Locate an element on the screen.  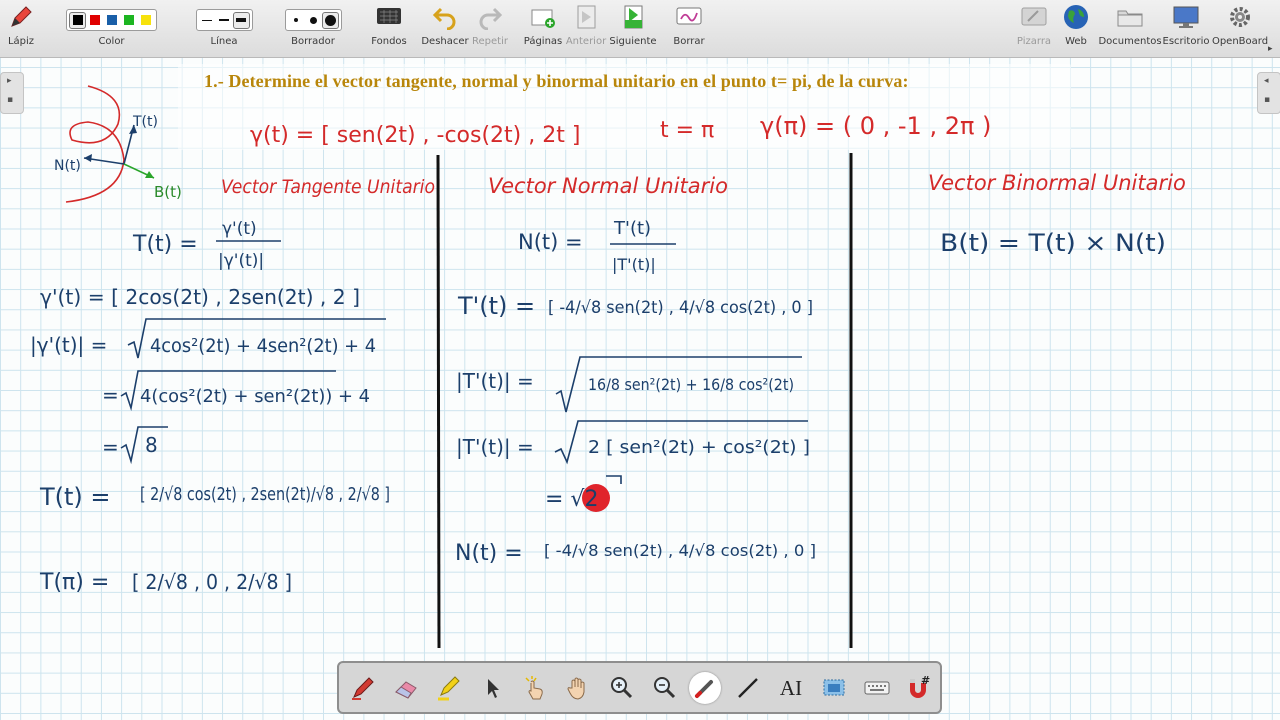
color-swatch-black is located at coordinates (77, 20).